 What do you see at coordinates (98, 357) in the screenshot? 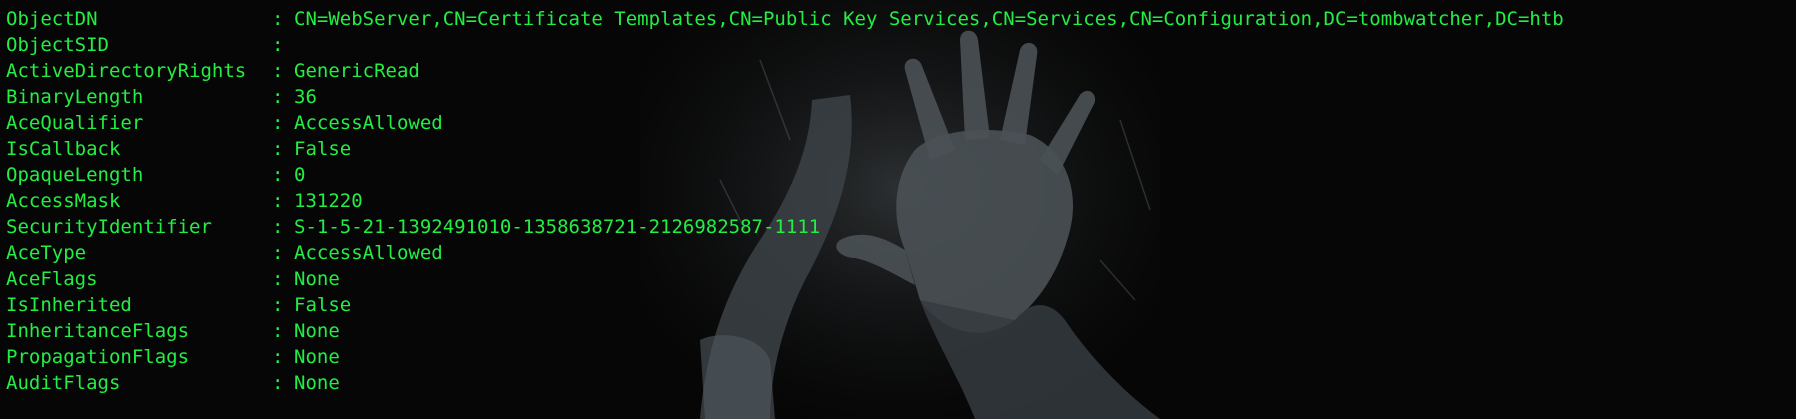
I see `property-name: PropagationFlags` at bounding box center [98, 357].